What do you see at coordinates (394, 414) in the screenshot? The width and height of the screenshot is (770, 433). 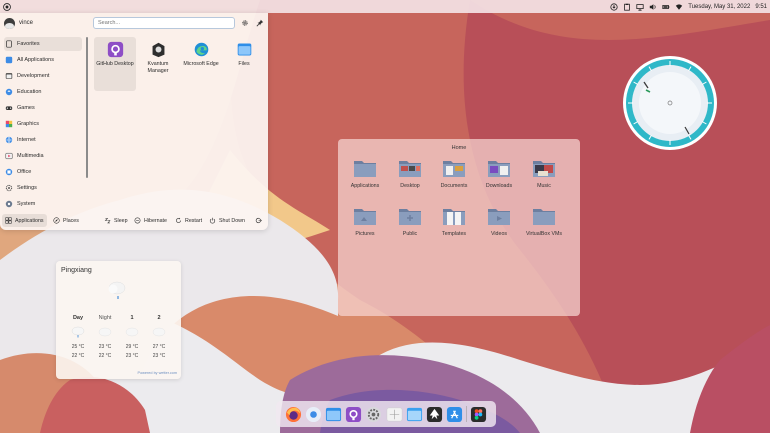 I see `dock-system-monitor` at bounding box center [394, 414].